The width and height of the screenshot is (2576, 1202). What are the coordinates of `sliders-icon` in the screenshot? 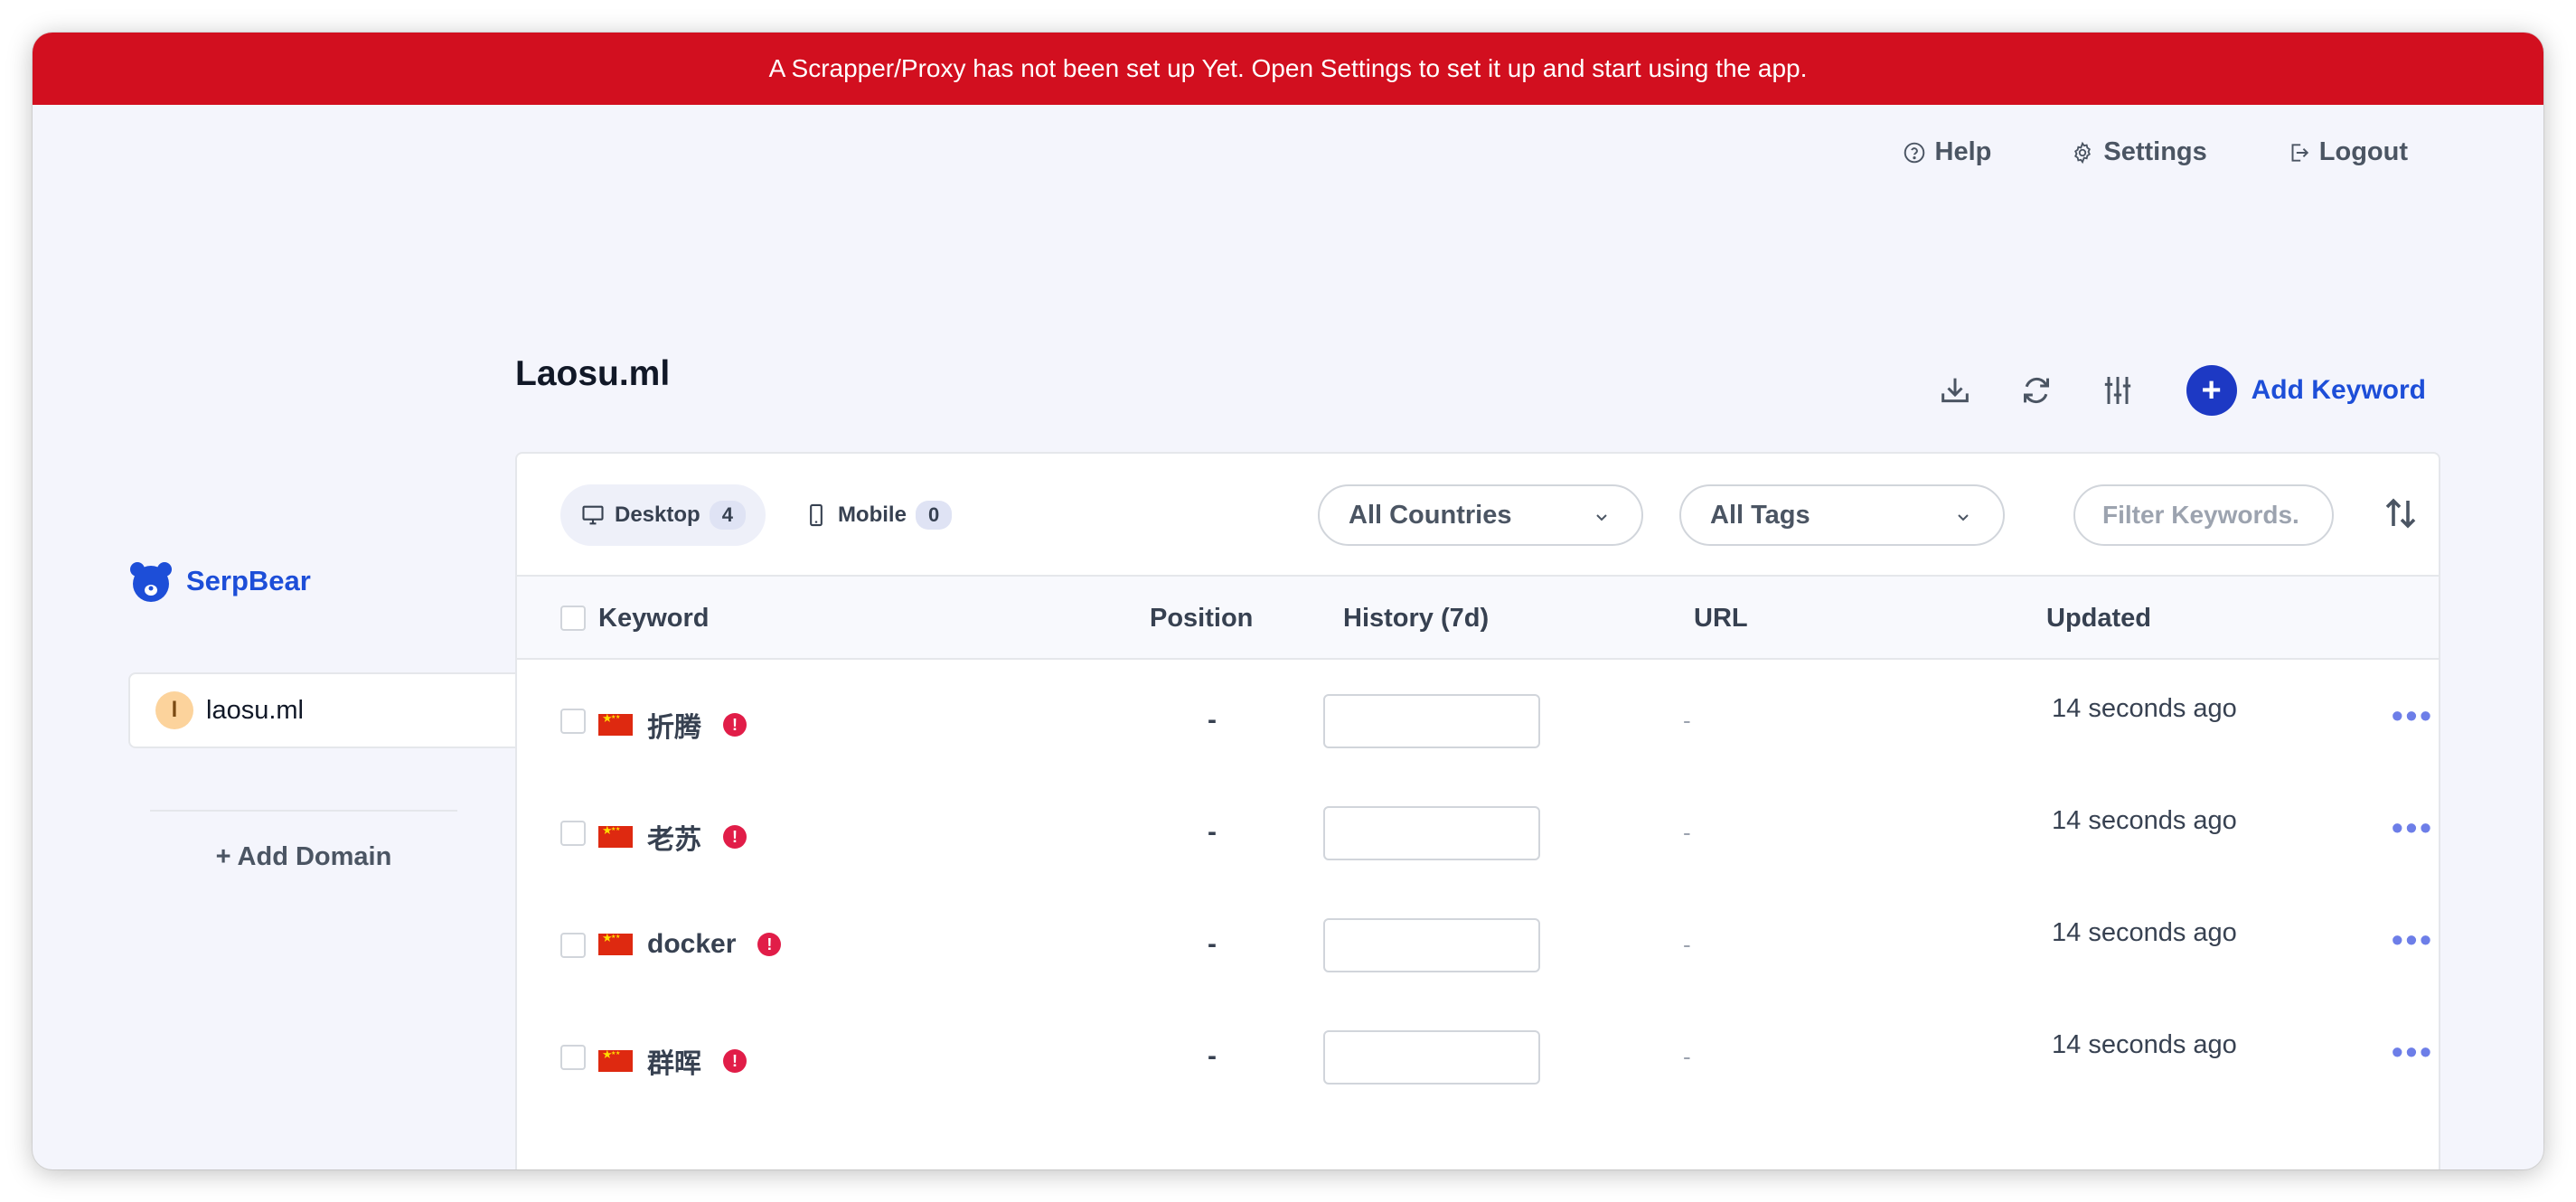 It's located at (2117, 390).